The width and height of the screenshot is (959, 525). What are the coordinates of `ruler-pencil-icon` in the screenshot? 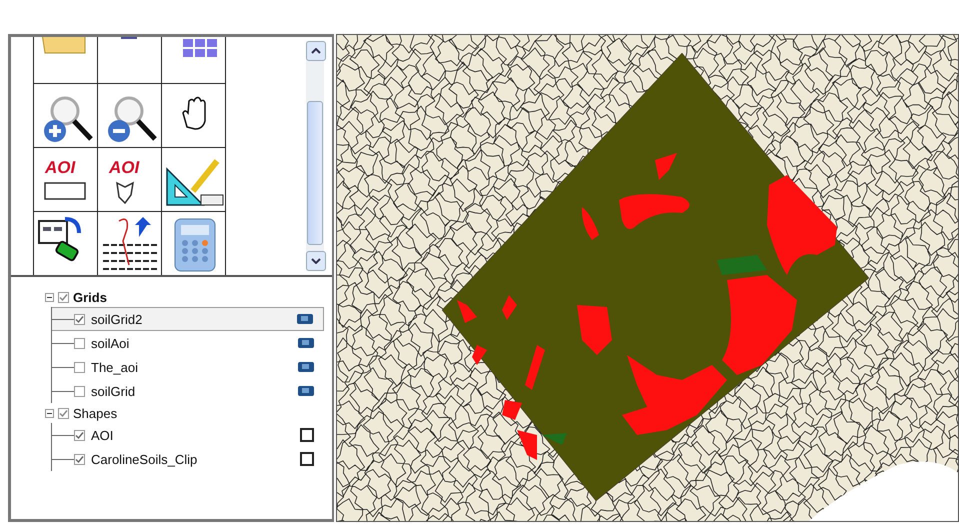 It's located at (194, 182).